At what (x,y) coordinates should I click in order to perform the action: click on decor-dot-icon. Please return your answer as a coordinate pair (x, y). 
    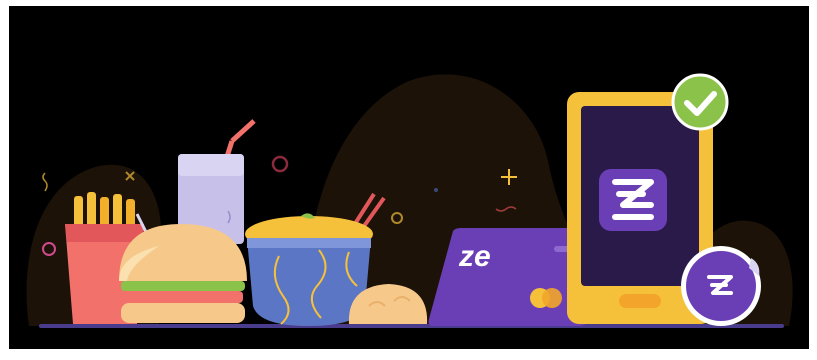
    Looking at the image, I should click on (436, 190).